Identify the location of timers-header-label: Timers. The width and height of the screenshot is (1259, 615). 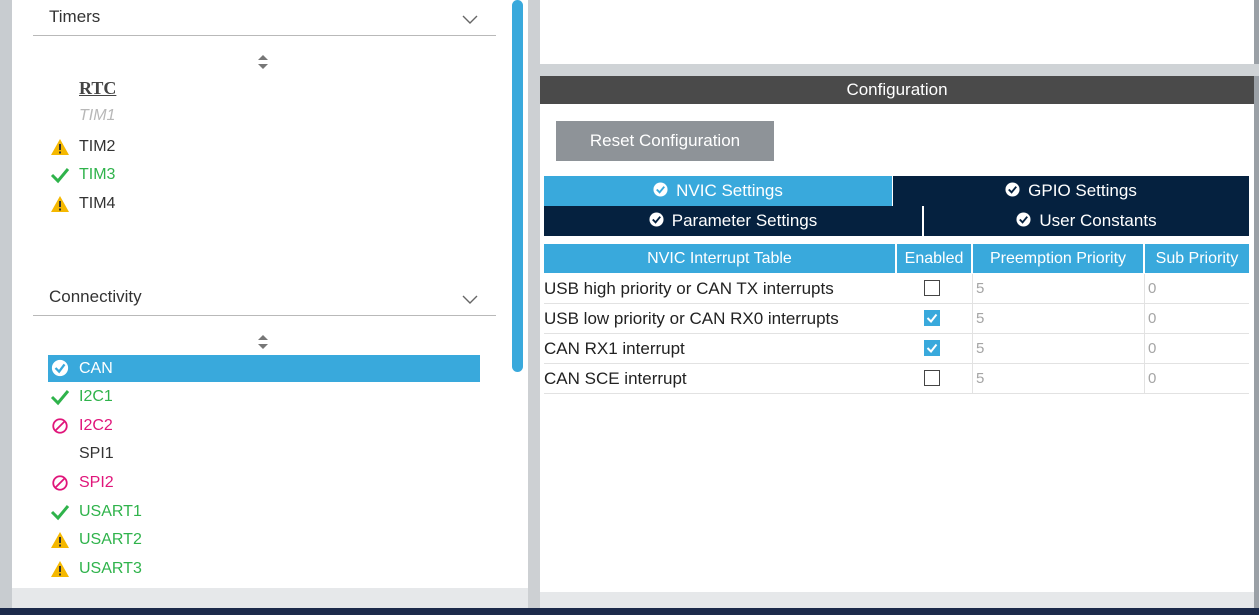
(75, 16).